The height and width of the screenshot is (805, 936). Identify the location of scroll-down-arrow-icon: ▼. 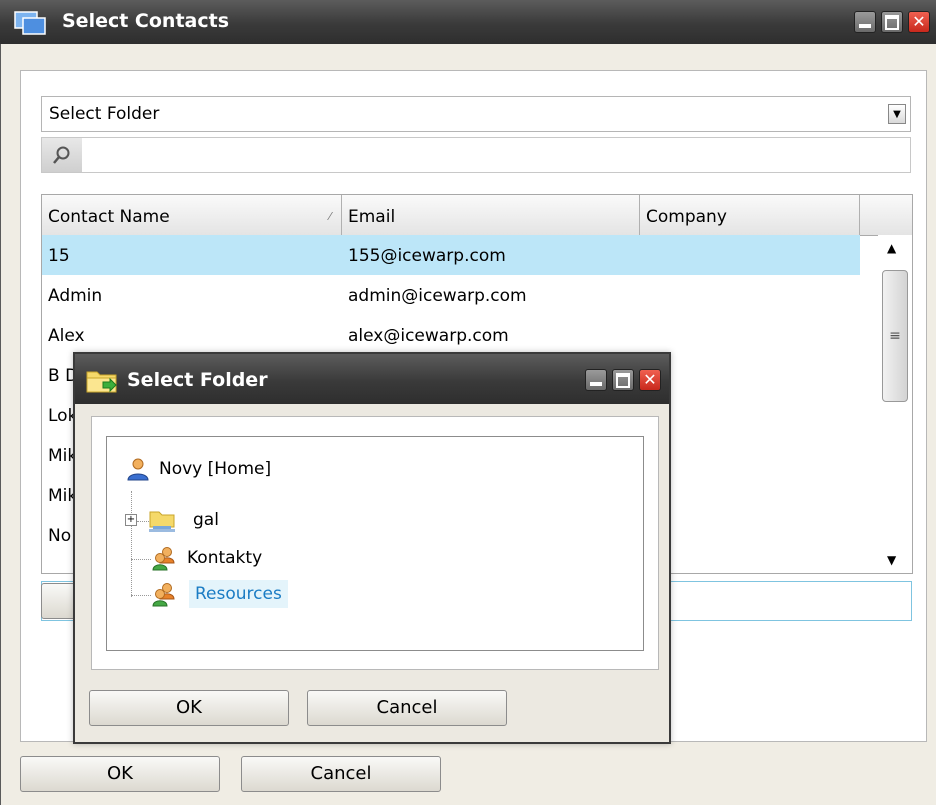
(891, 560).